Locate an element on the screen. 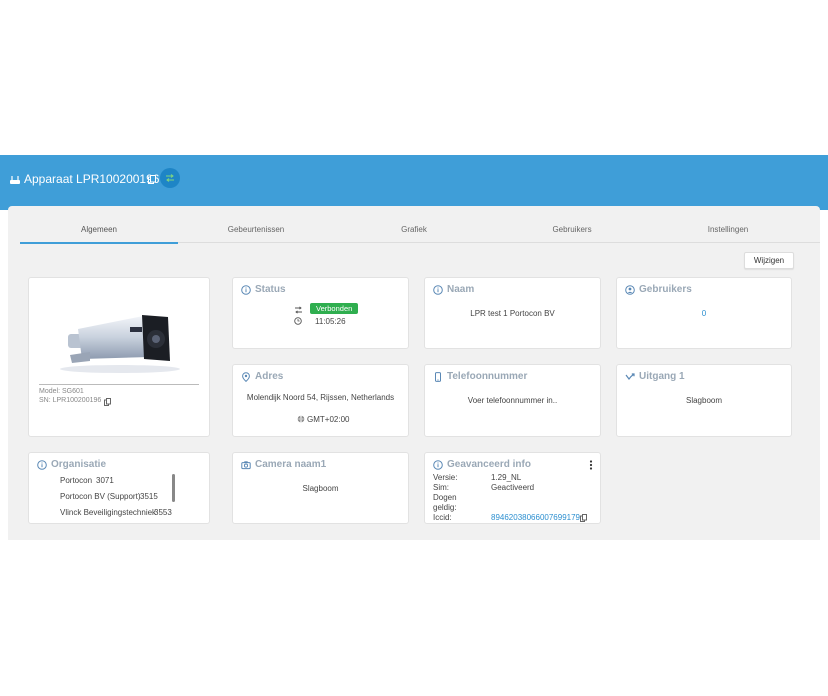  camera-value: Slagboom is located at coordinates (320, 488).